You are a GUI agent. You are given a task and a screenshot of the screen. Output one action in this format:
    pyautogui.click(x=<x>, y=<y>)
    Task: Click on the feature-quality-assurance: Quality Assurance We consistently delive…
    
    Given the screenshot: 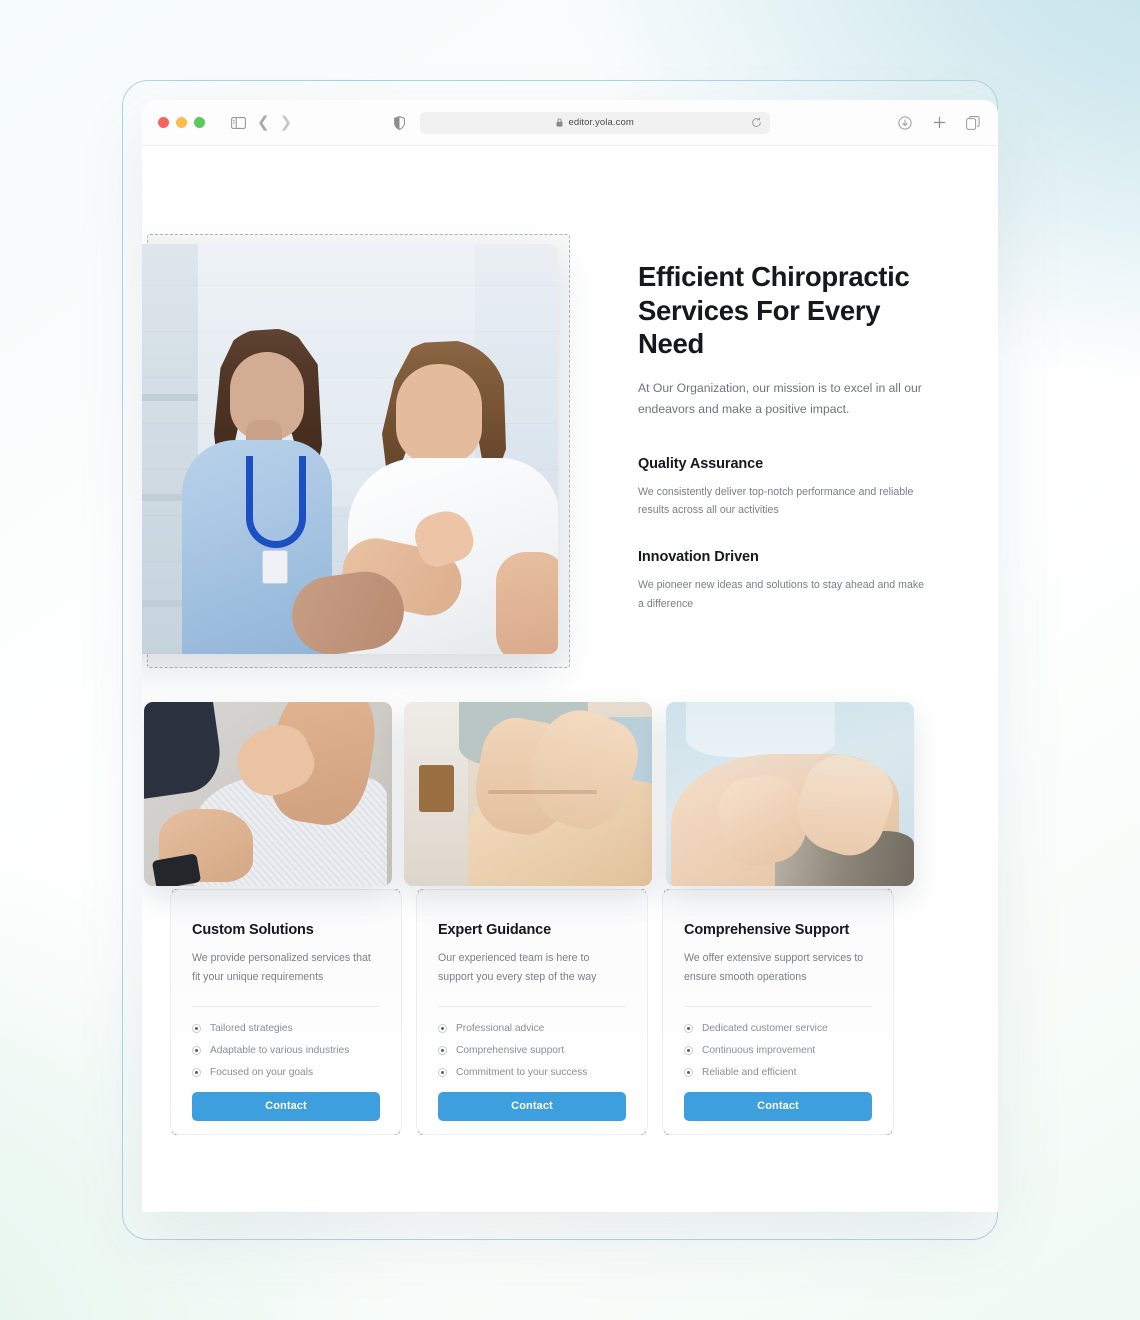 What is the action you would take?
    pyautogui.click(x=784, y=488)
    